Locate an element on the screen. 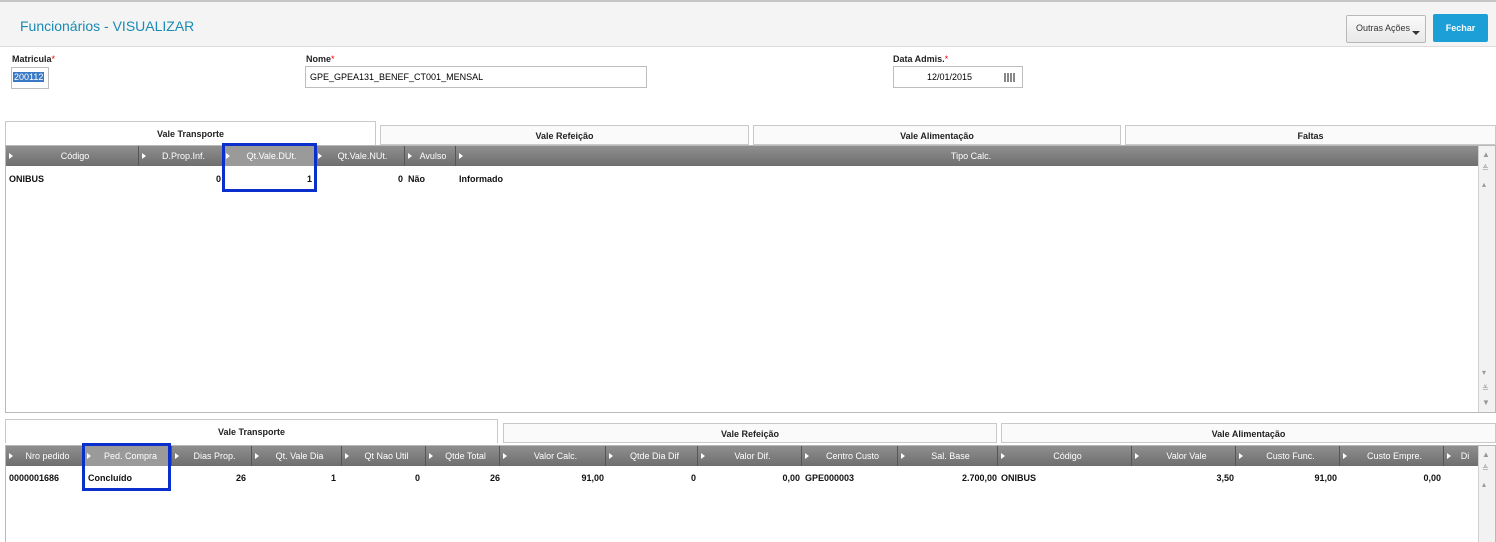 This screenshot has width=1496, height=542. nome-field: GPE_GPEA131_BENEF_CT001_MENSAL is located at coordinates (476, 77).